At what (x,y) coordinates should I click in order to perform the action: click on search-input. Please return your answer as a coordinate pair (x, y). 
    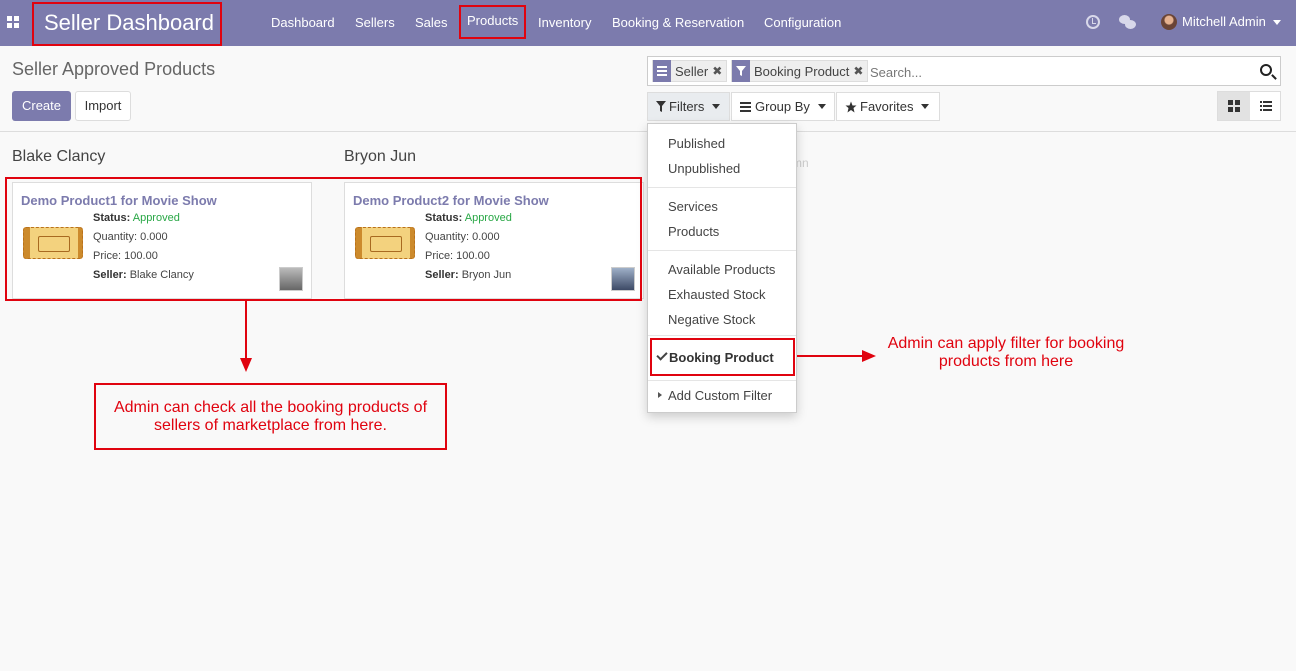
    Looking at the image, I should click on (1060, 72).